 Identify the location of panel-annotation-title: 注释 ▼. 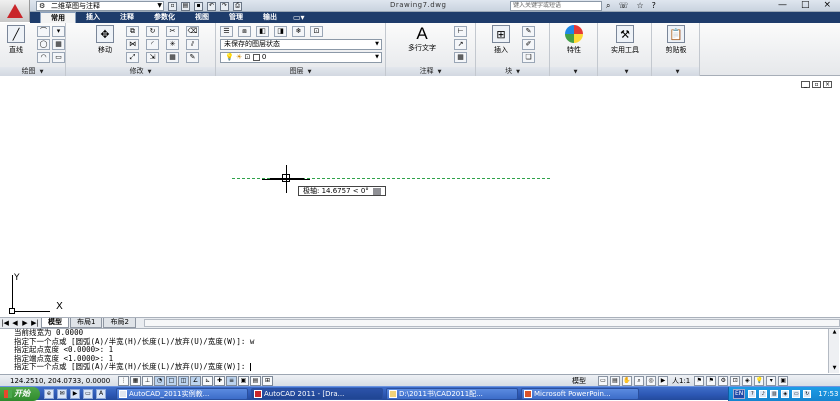
(430, 71).